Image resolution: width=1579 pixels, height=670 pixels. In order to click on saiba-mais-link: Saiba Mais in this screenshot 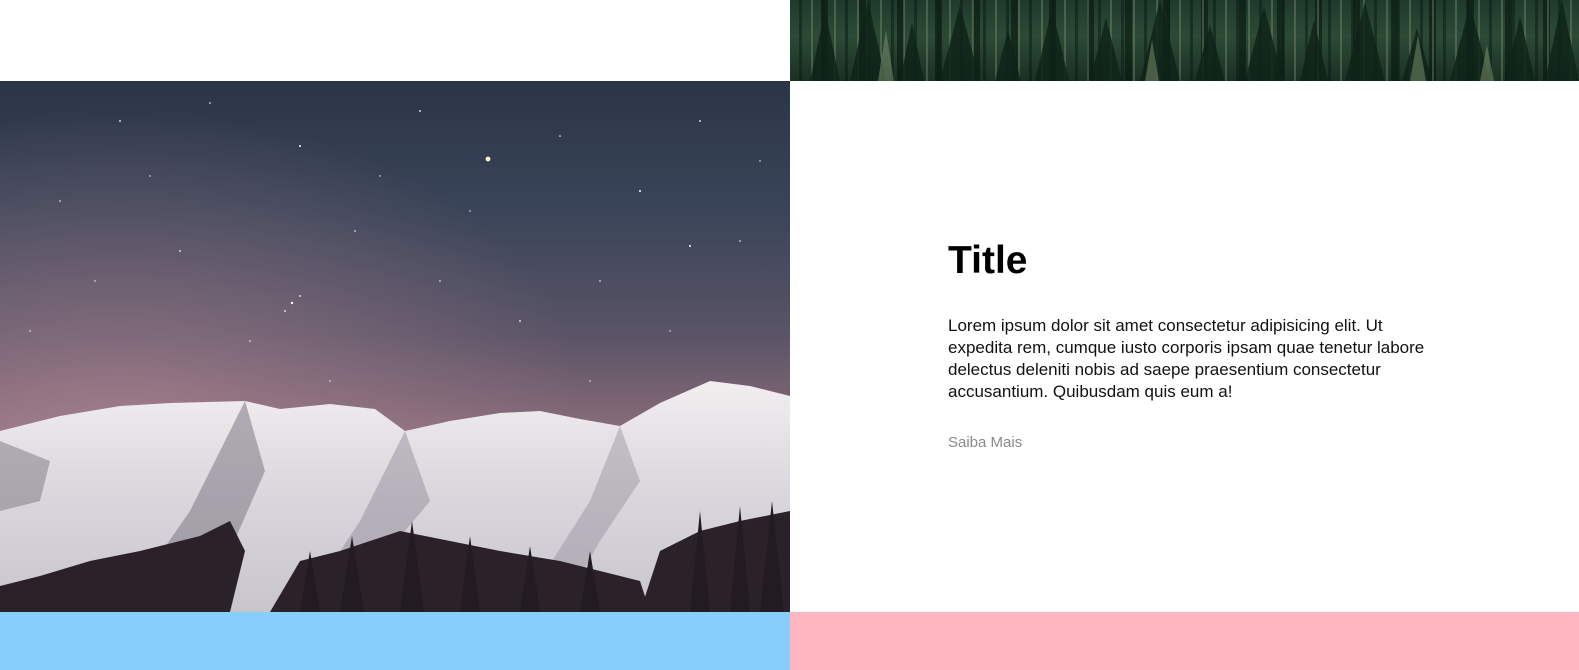, I will do `click(985, 443)`.